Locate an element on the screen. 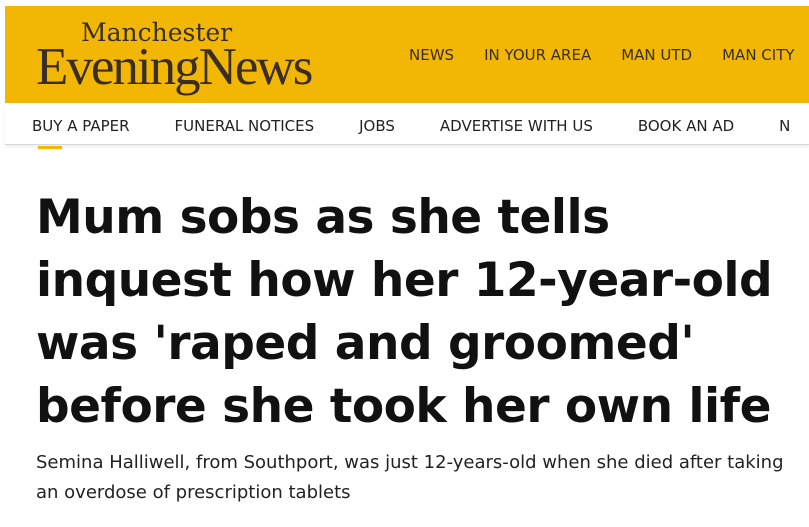  logo-text-main: EveningNews is located at coordinates (174, 67).